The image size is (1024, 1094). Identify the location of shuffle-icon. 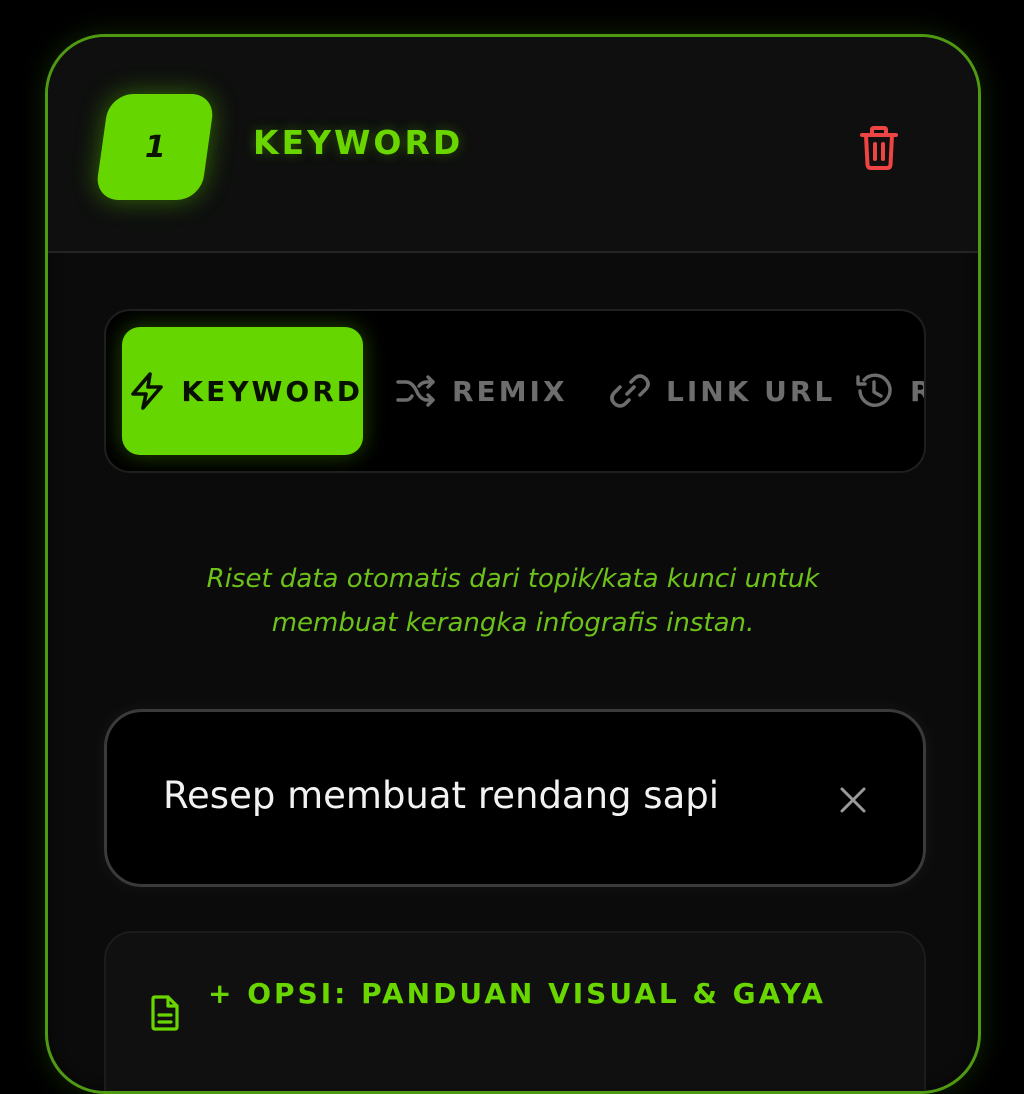
(416, 391).